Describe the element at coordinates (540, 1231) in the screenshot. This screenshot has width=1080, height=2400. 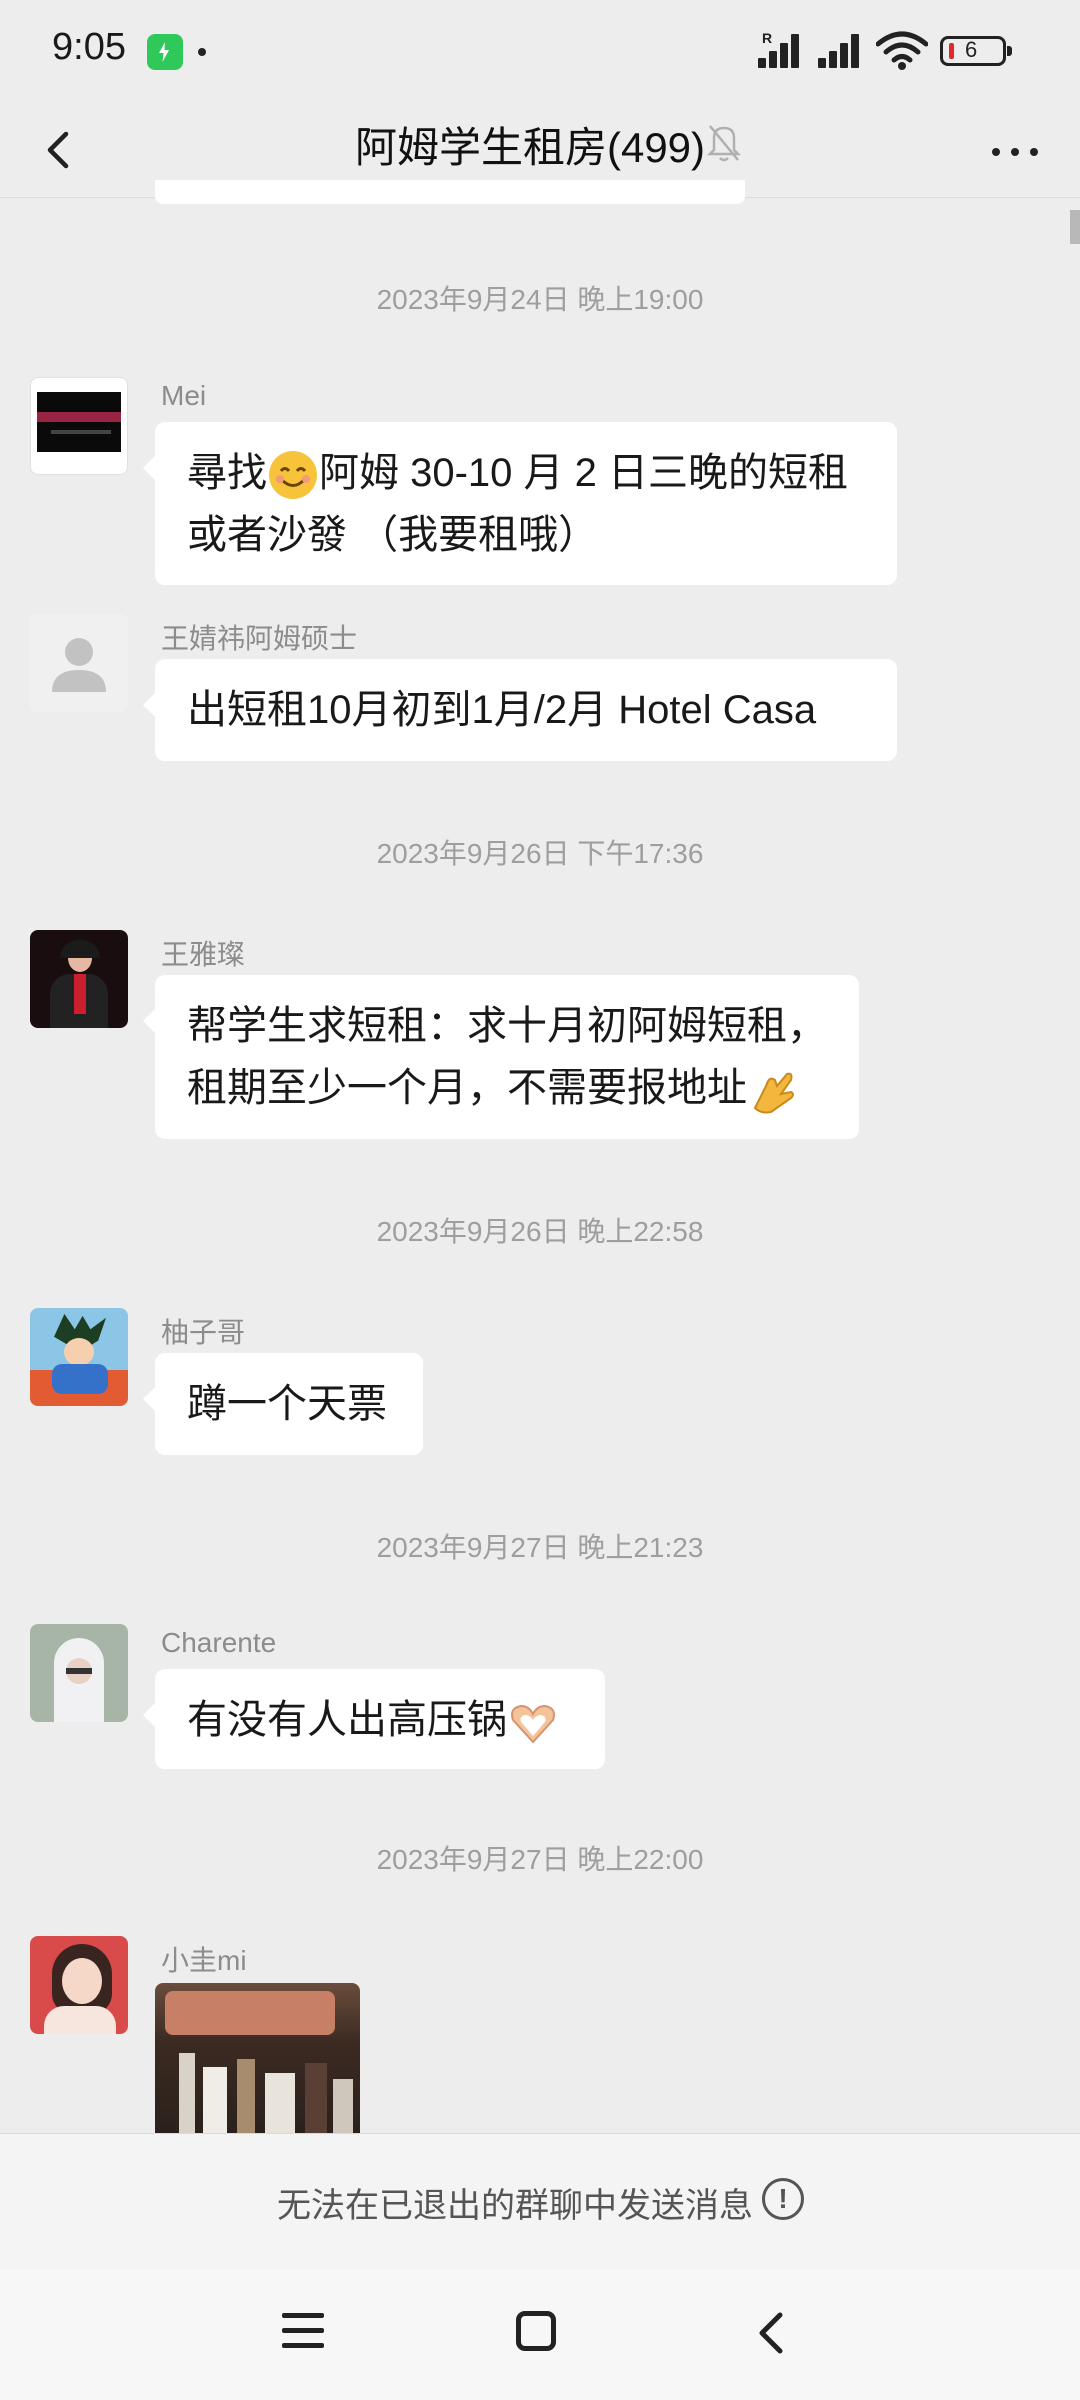
I see `timestamp: 2023年9月26日 晚上22:58` at that location.